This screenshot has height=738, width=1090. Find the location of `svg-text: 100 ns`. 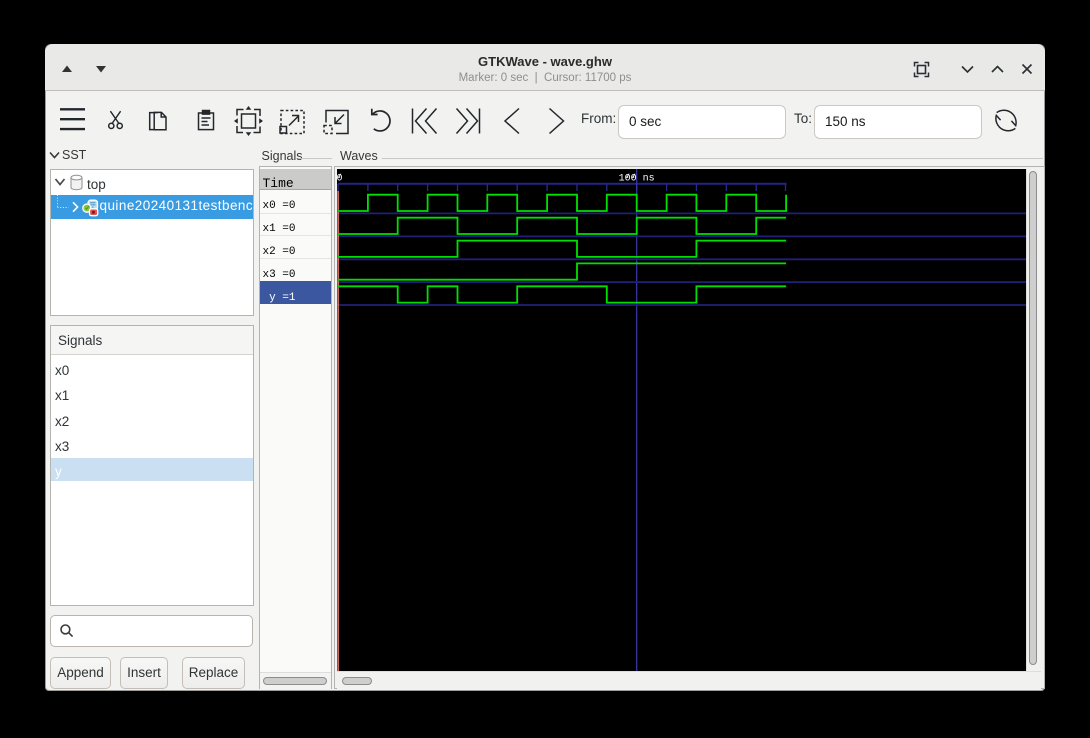

svg-text: 100 ns is located at coordinates (637, 178).